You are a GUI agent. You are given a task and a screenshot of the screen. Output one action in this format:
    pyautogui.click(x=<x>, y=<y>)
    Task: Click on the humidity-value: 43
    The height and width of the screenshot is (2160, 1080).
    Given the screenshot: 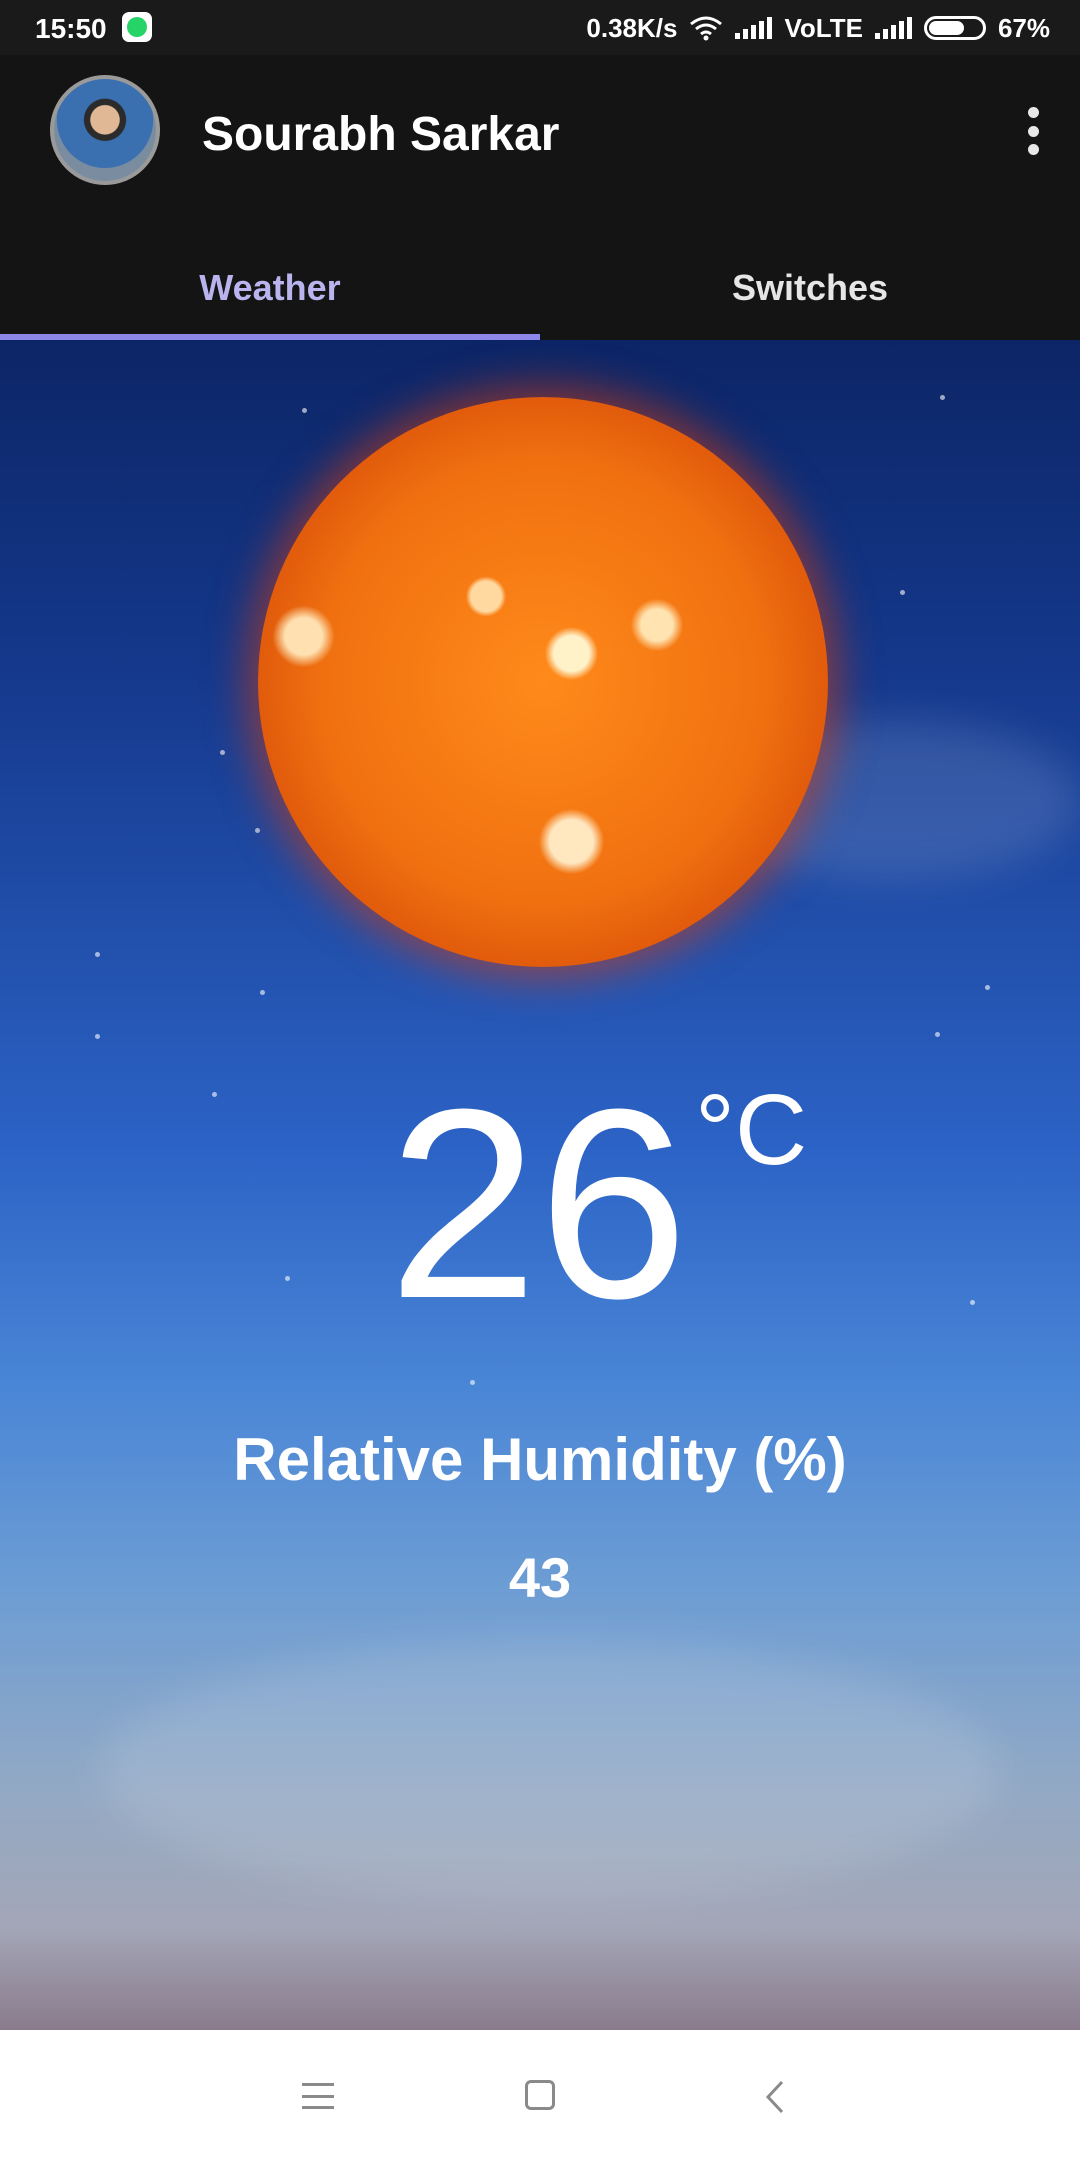 What is the action you would take?
    pyautogui.click(x=540, y=1577)
    